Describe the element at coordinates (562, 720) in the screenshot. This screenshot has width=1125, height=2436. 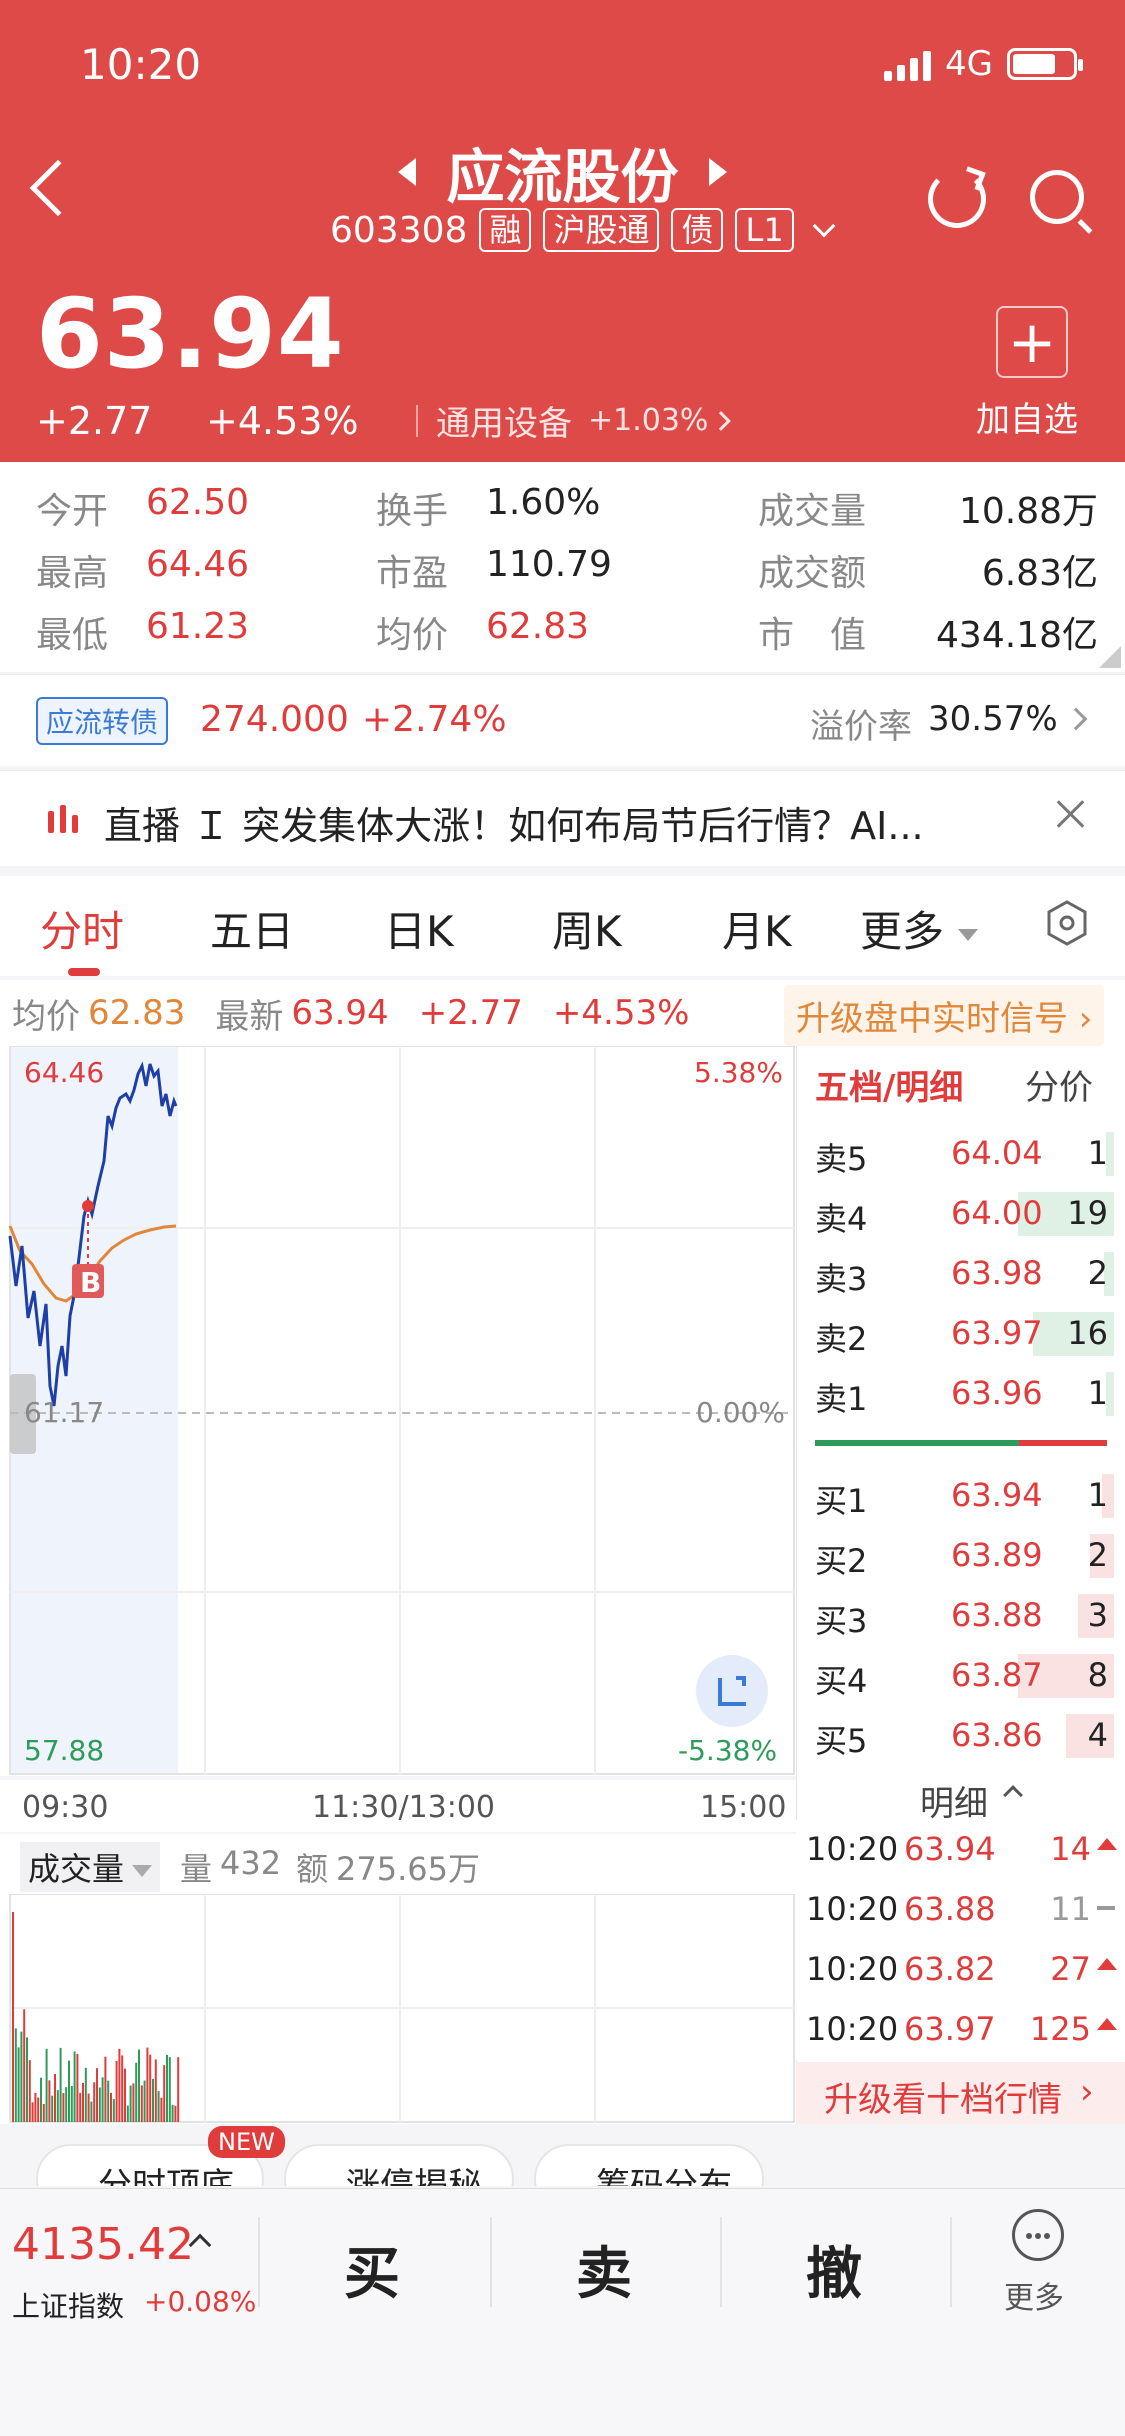
I see `convertible-bond-row: 应流转债 274.000 +2.74% 溢价率 30.57%` at that location.